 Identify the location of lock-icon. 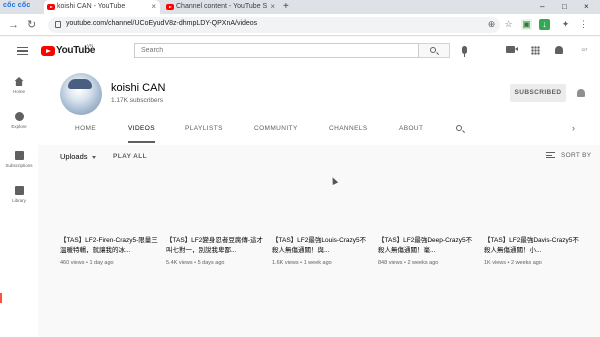
(58, 24).